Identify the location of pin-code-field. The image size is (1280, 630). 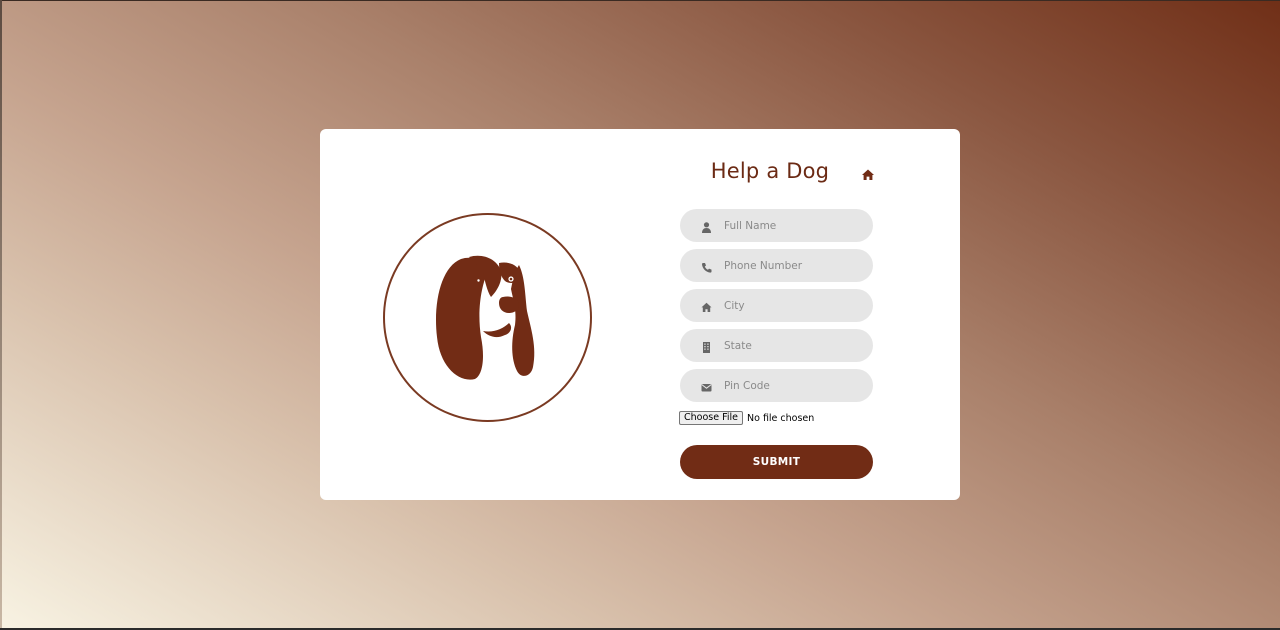
(776, 385).